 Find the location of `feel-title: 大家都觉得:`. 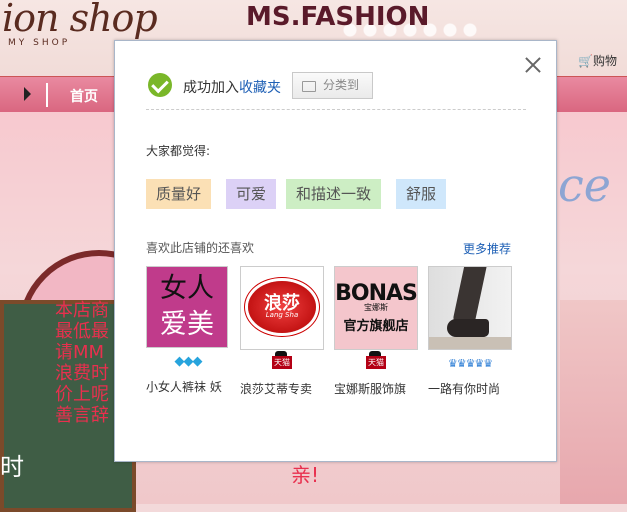

feel-title: 大家都觉得: is located at coordinates (178, 151).